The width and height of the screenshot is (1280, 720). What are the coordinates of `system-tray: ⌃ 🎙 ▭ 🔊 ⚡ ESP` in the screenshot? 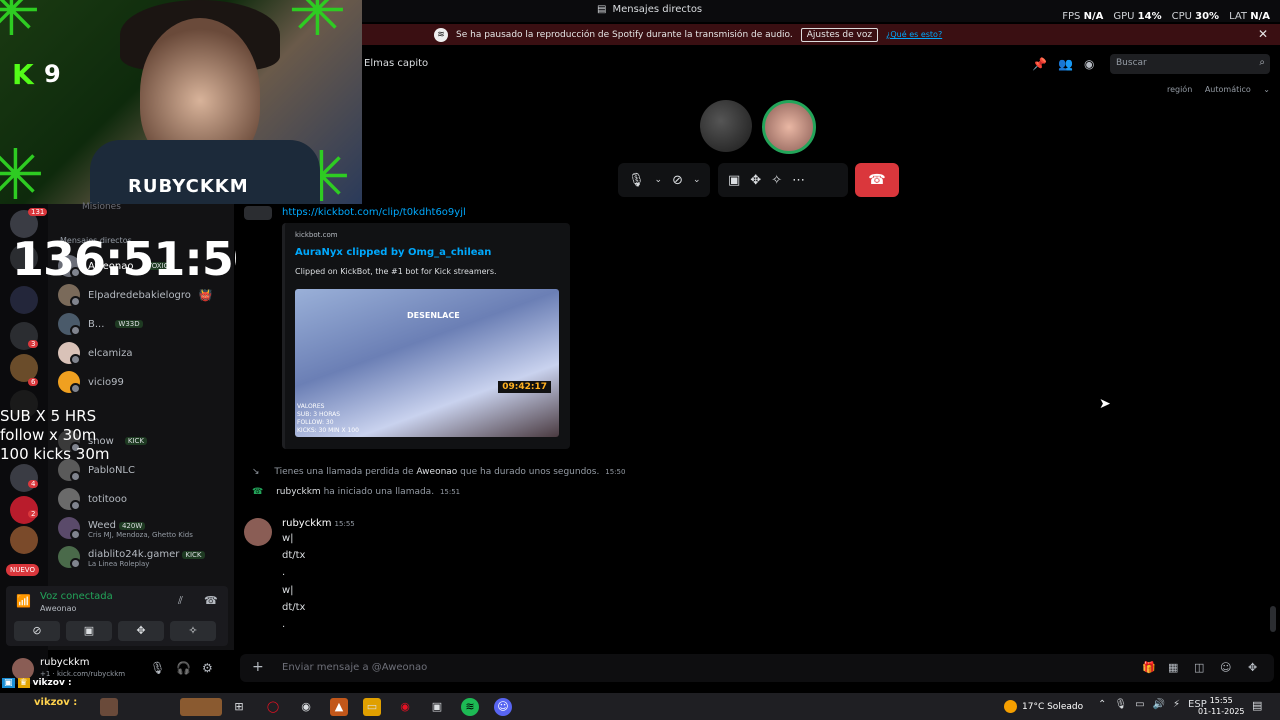 It's located at (1152, 704).